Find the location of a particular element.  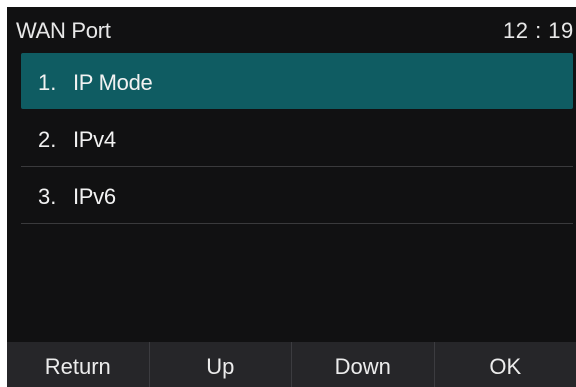

menu-item-label: IPv6 is located at coordinates (94, 196).